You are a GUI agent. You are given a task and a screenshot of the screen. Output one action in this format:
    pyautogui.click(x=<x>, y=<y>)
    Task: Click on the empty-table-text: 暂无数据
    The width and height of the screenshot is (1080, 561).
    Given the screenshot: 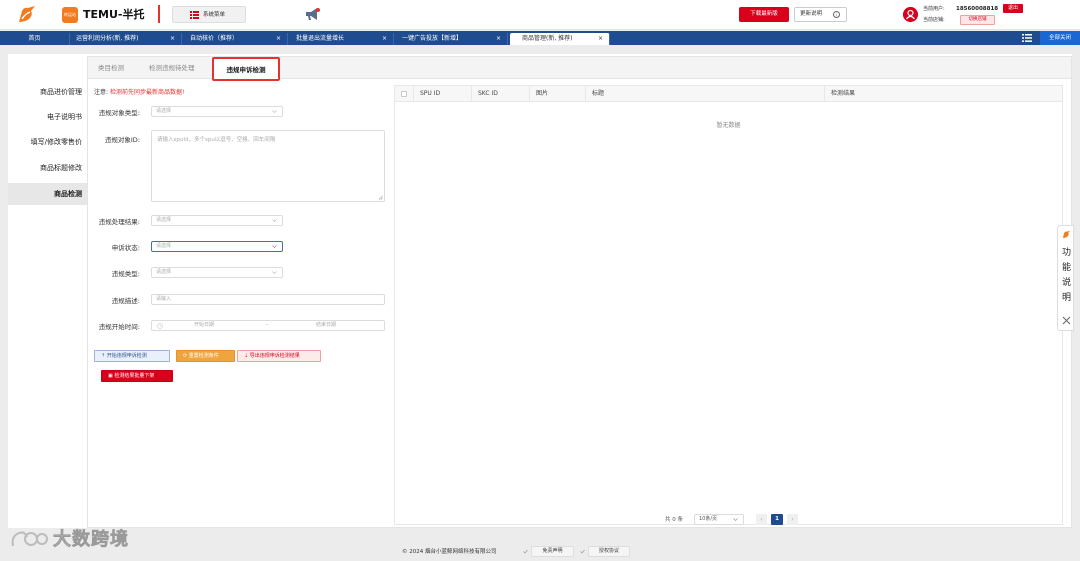 What is the action you would take?
    pyautogui.click(x=728, y=125)
    